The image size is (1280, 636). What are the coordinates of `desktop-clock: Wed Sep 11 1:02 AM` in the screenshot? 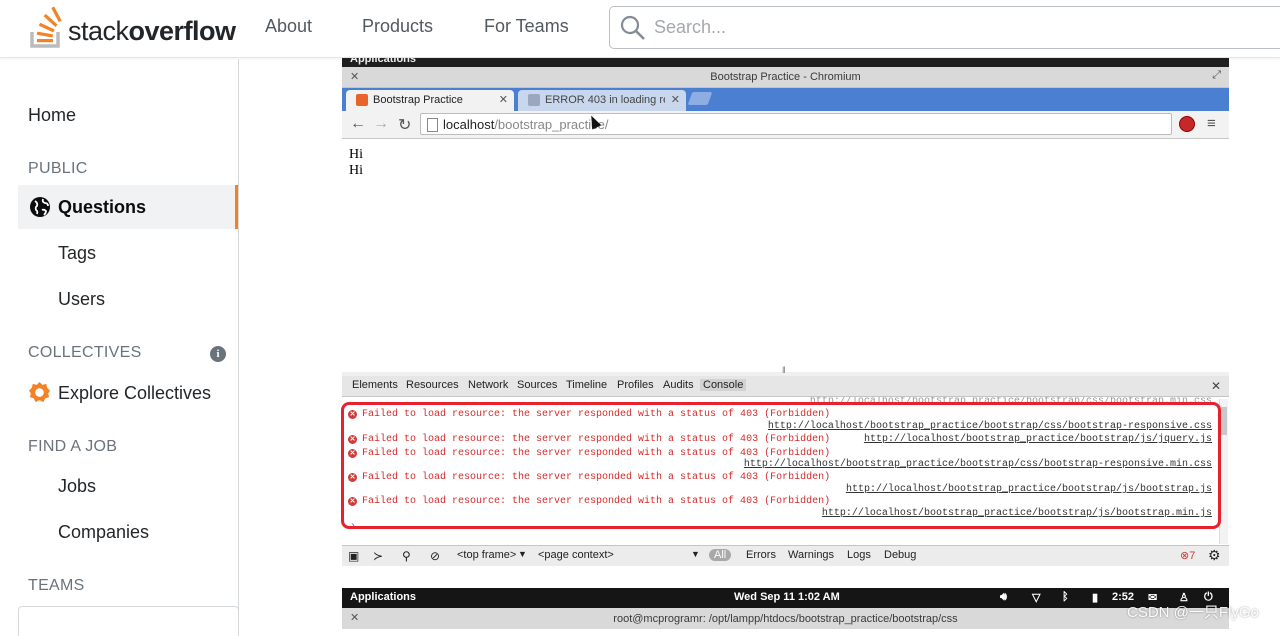 It's located at (787, 597).